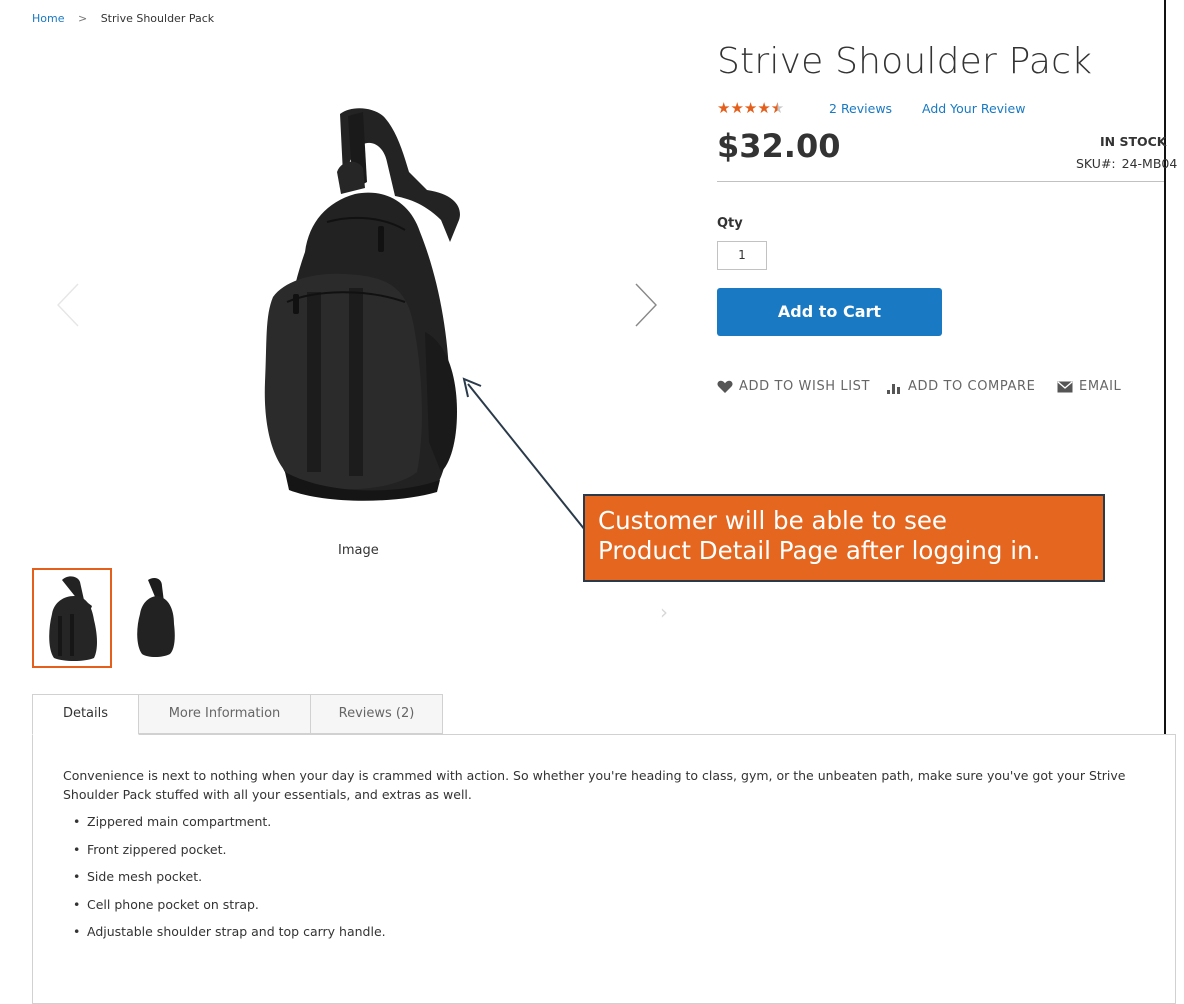  I want to click on sku-label: SKU#:, so click(1096, 163).